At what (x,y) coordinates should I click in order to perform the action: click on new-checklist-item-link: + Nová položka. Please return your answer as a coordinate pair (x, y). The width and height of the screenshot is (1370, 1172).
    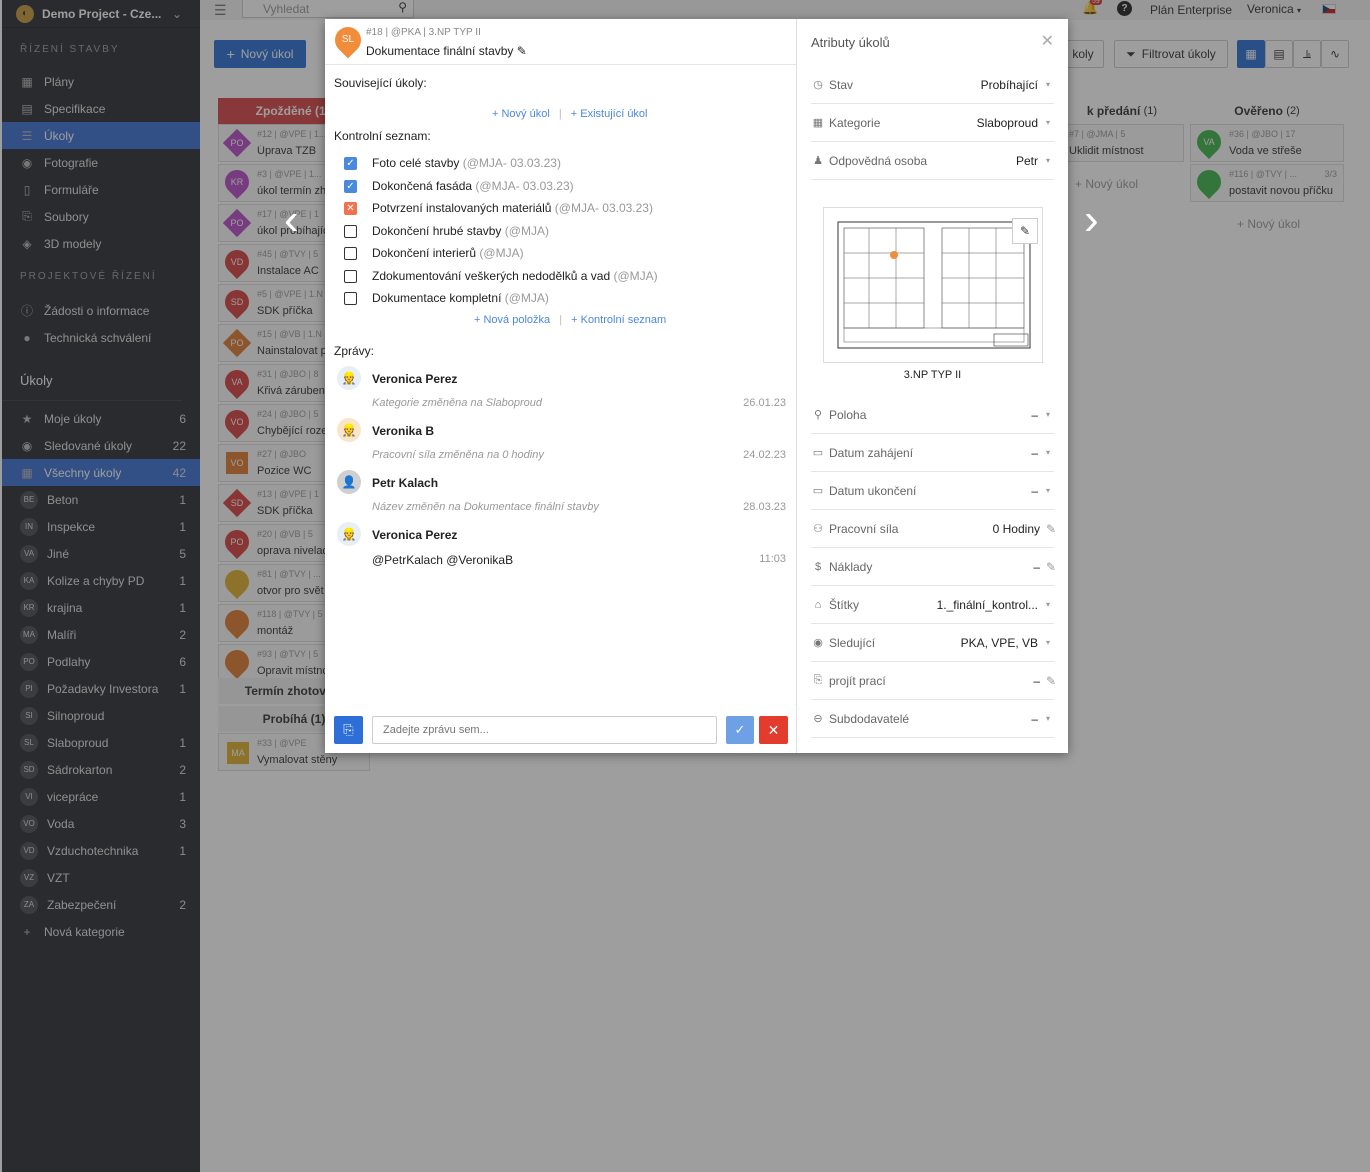
    Looking at the image, I should click on (512, 320).